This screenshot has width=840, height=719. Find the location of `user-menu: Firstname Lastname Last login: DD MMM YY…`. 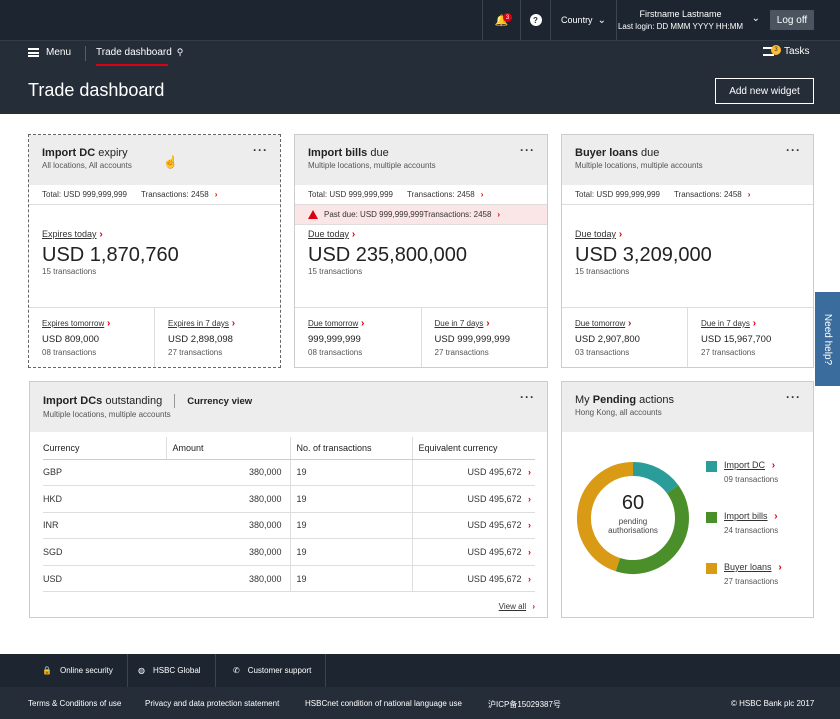

user-menu: Firstname Lastname Last login: DD MMM YY… is located at coordinates (691, 20).